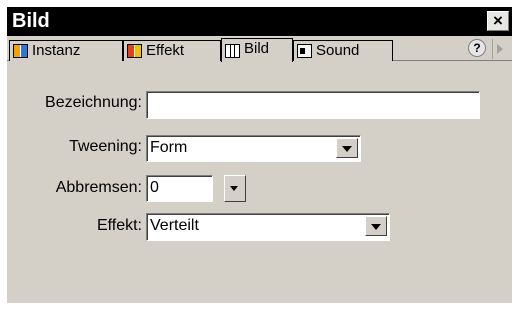 This screenshot has height=309, width=519. I want to click on tab-instanz-label: Instanz, so click(56, 50).